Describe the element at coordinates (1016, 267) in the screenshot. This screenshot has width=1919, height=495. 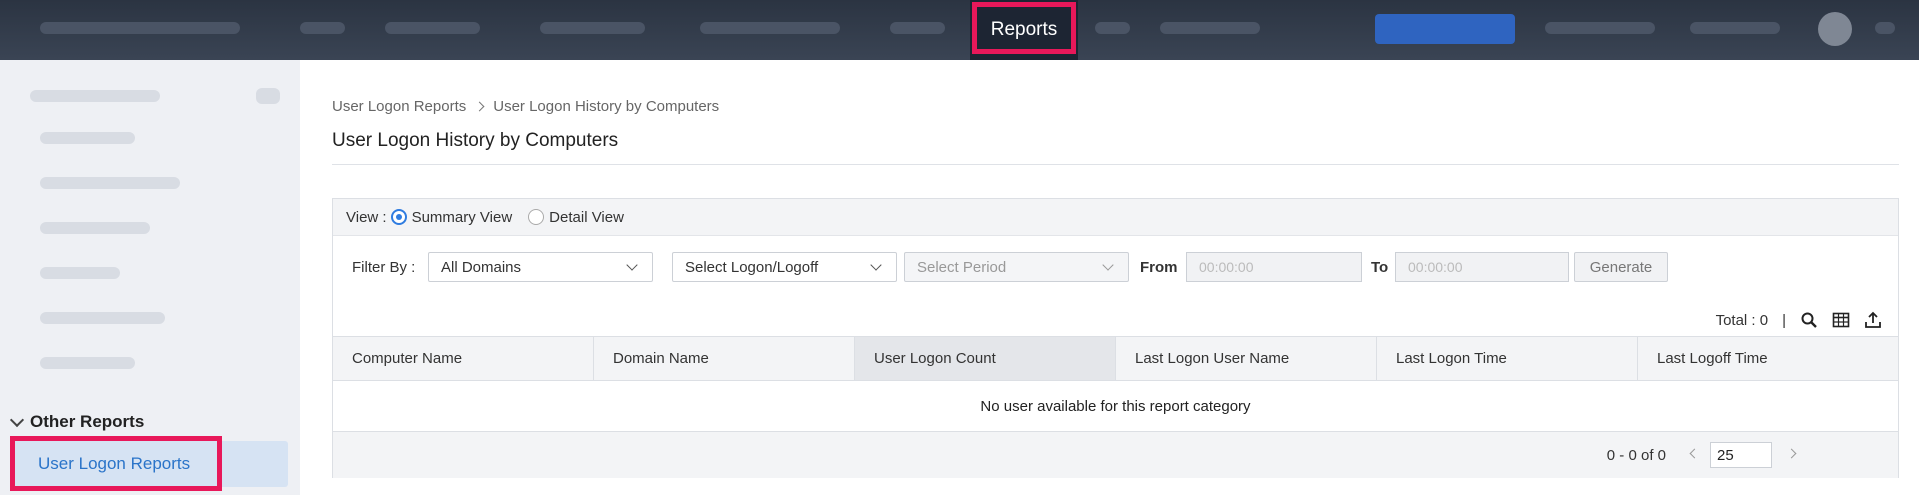
I see `period-select: Select Period` at that location.